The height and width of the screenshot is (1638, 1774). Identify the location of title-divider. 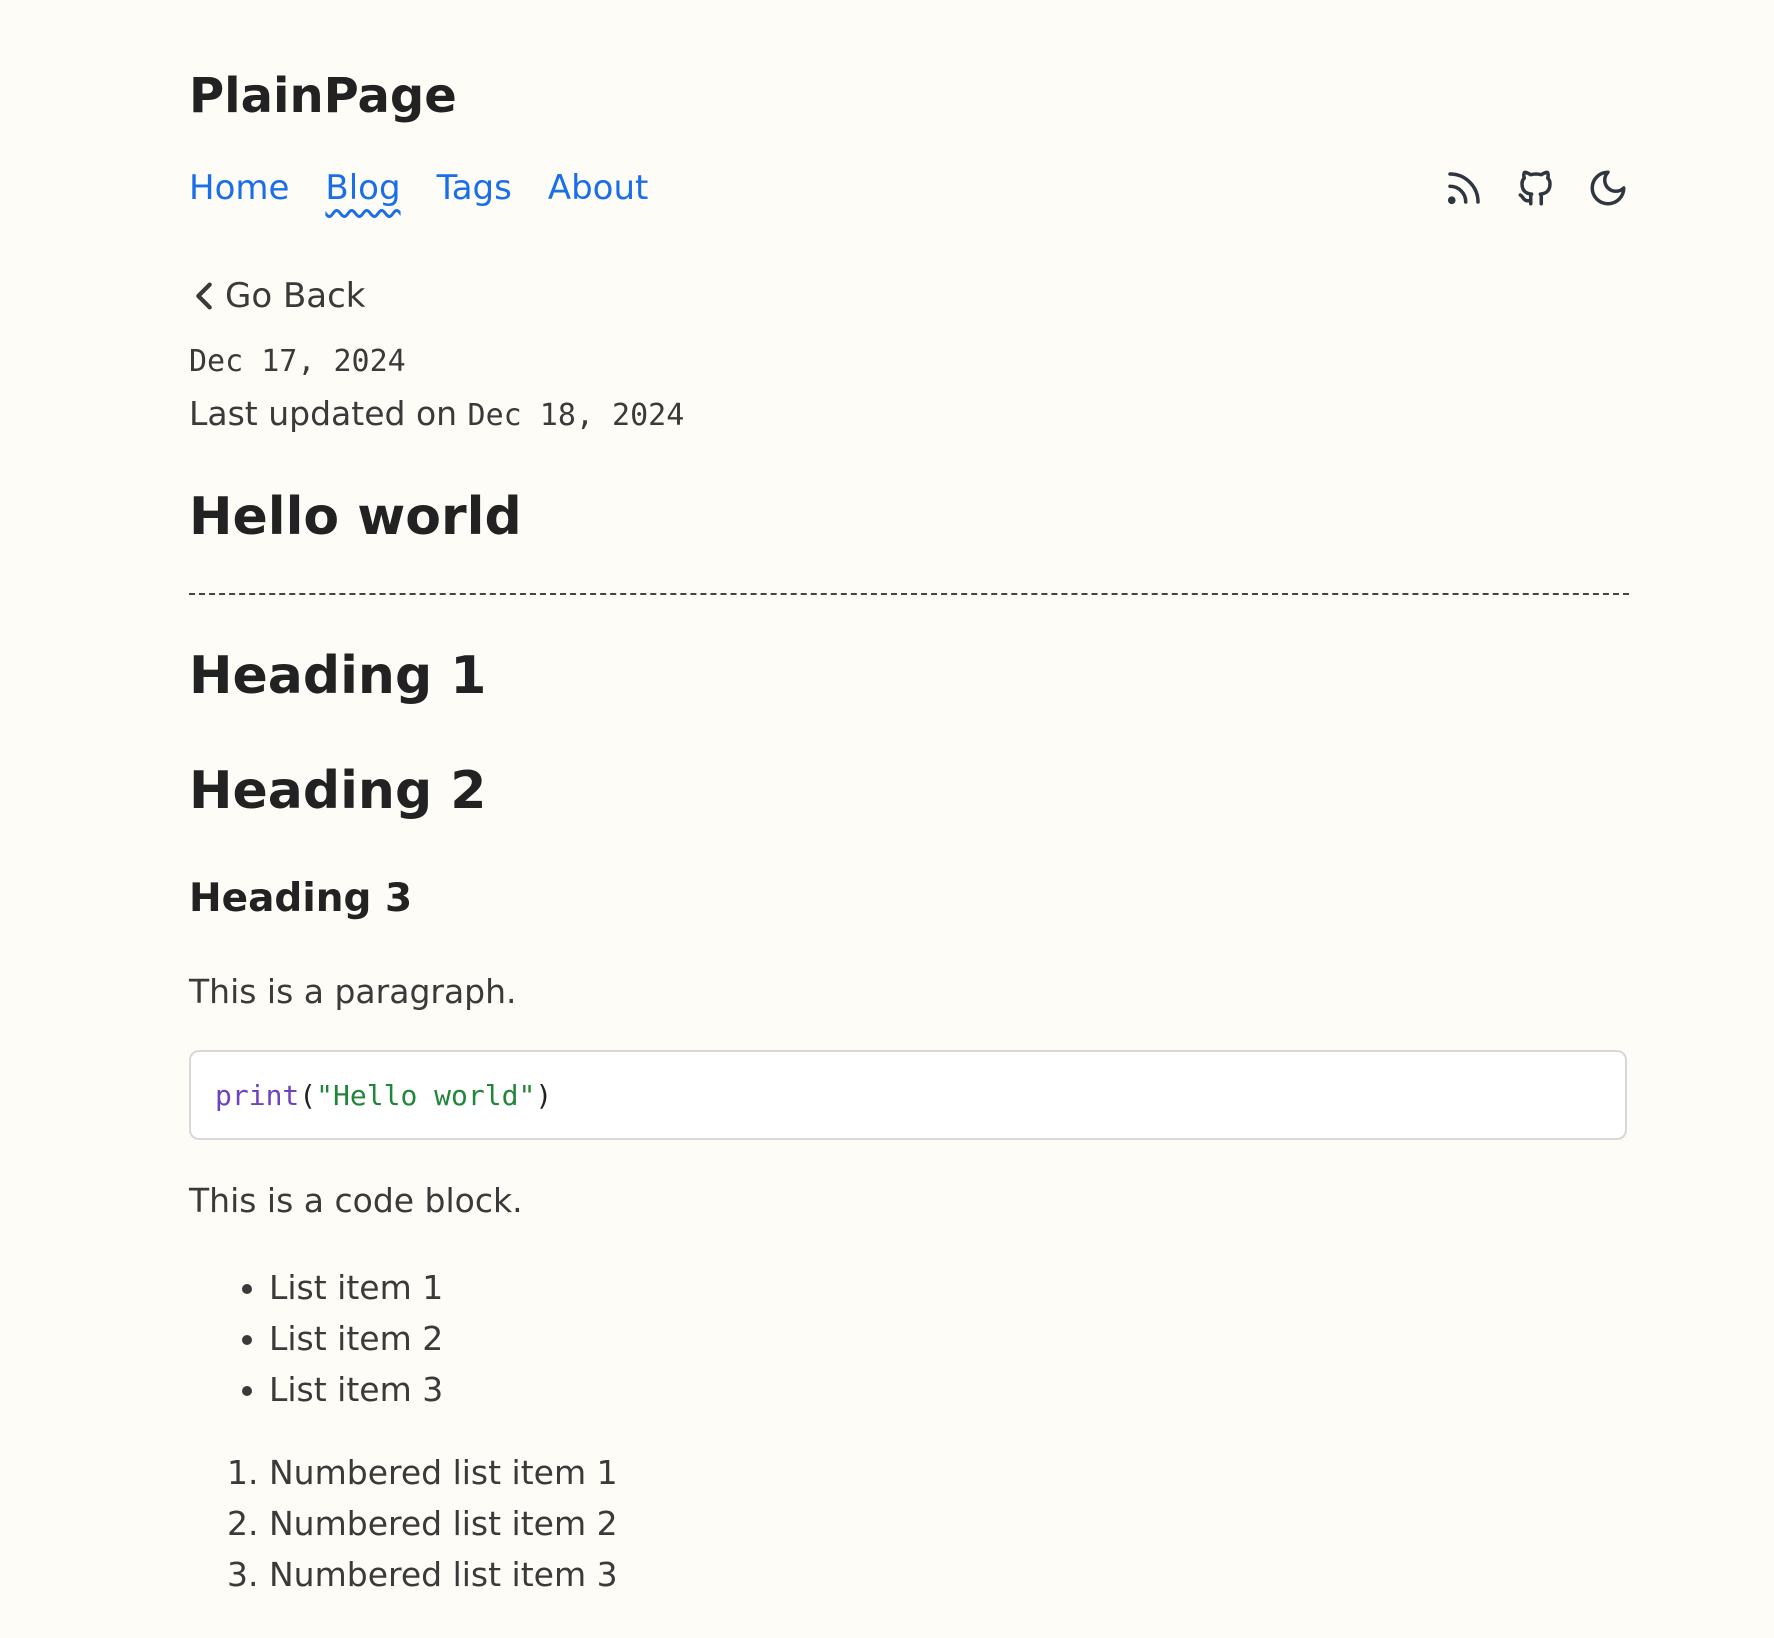
(909, 594).